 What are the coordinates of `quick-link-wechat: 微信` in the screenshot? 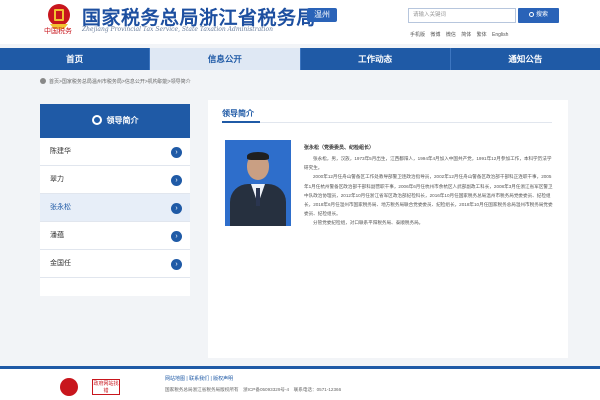 It's located at (451, 35).